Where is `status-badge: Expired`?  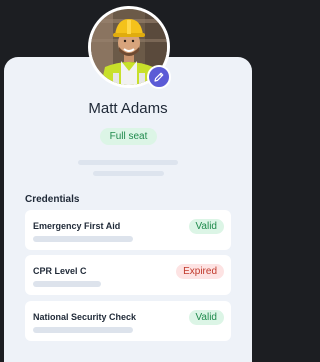
status-badge: Expired is located at coordinates (200, 271).